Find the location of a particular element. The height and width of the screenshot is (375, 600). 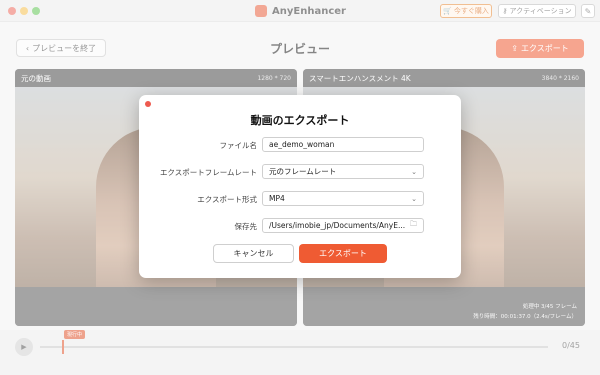

format-value: MP4 is located at coordinates (277, 198).